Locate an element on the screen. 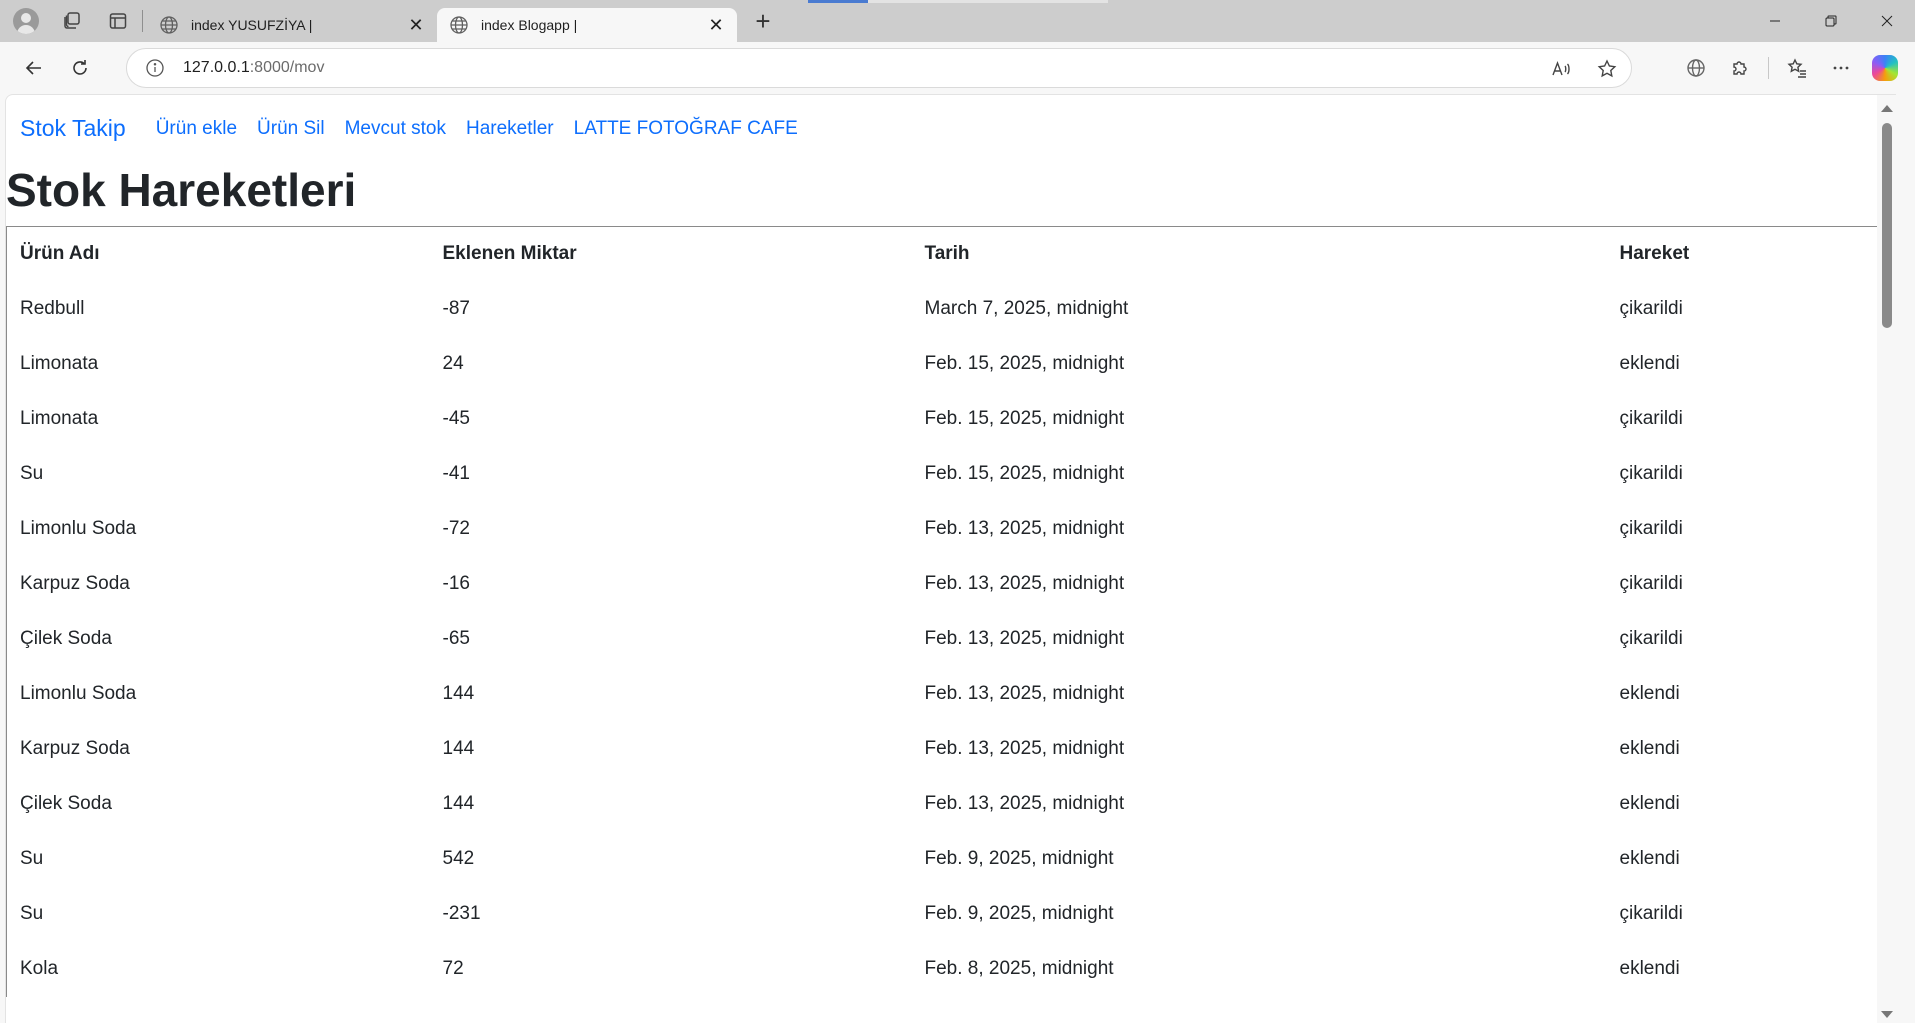 This screenshot has height=1023, width=1915. info-icon is located at coordinates (155, 68).